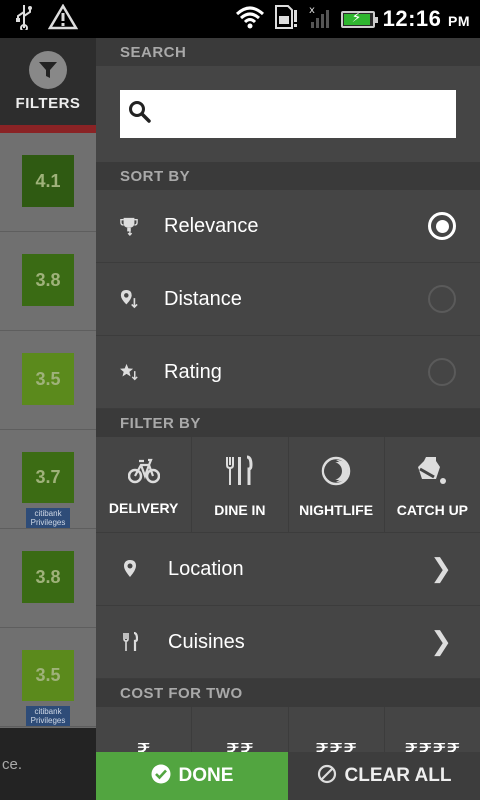 This screenshot has height=800, width=480. What do you see at coordinates (288, 642) in the screenshot?
I see `filter-cuisines-row: Cuisines ❯` at bounding box center [288, 642].